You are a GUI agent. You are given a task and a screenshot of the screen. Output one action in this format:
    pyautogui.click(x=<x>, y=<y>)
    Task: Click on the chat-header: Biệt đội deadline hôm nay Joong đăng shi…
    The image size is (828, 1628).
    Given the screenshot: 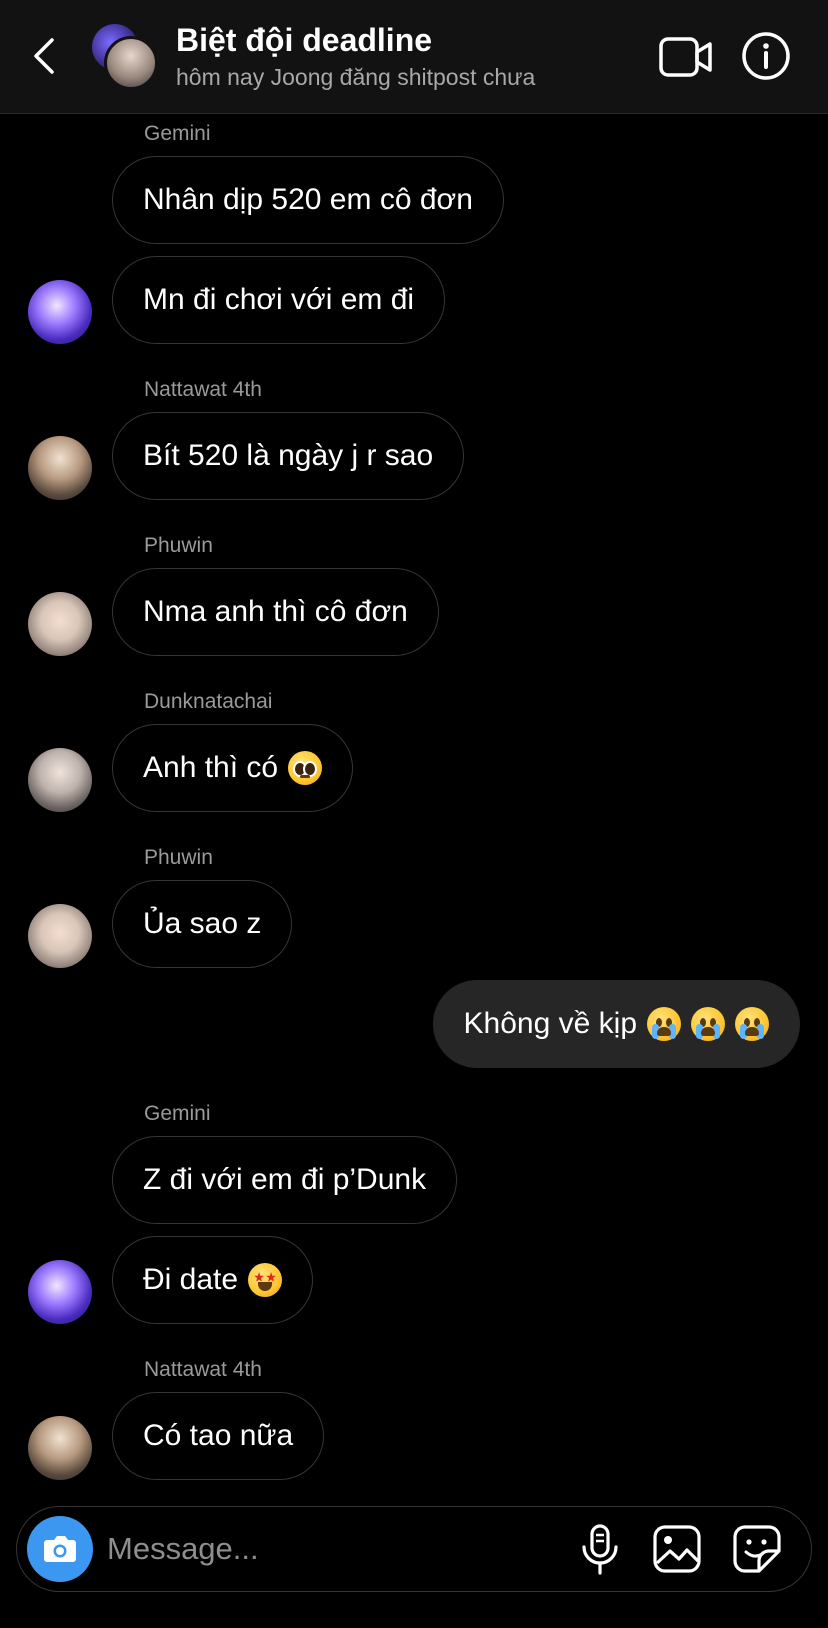 What is the action you would take?
    pyautogui.click(x=414, y=57)
    